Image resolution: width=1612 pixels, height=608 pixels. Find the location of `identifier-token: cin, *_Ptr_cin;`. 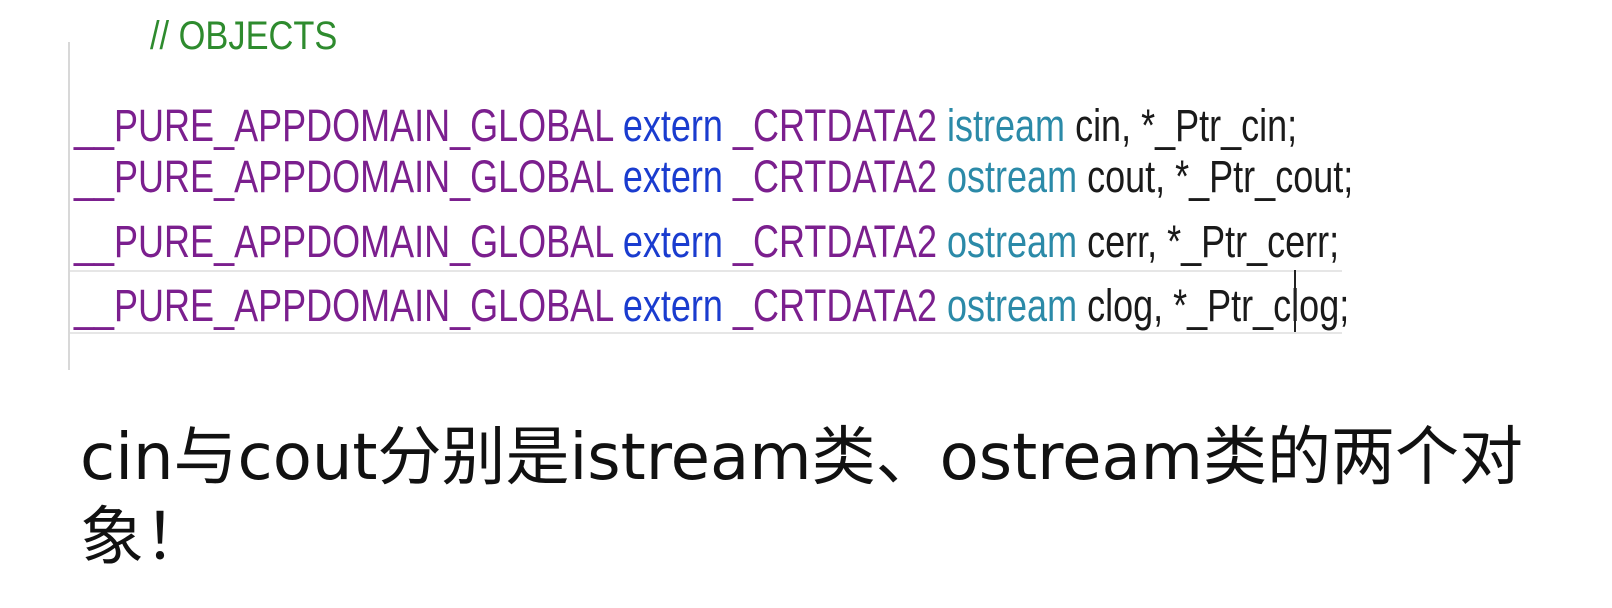

identifier-token: cin, *_Ptr_cin; is located at coordinates (1186, 125).